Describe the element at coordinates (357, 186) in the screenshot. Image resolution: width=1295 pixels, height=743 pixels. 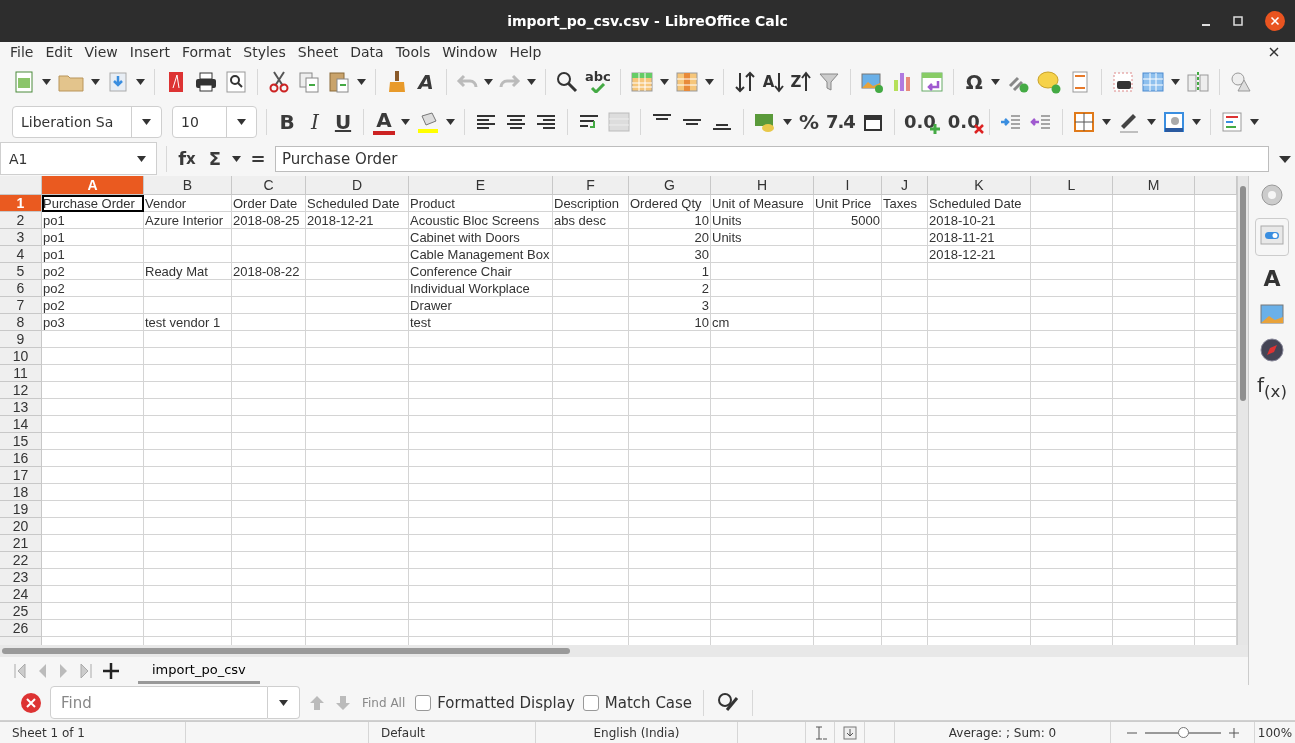
I see `column-header: D` at that location.